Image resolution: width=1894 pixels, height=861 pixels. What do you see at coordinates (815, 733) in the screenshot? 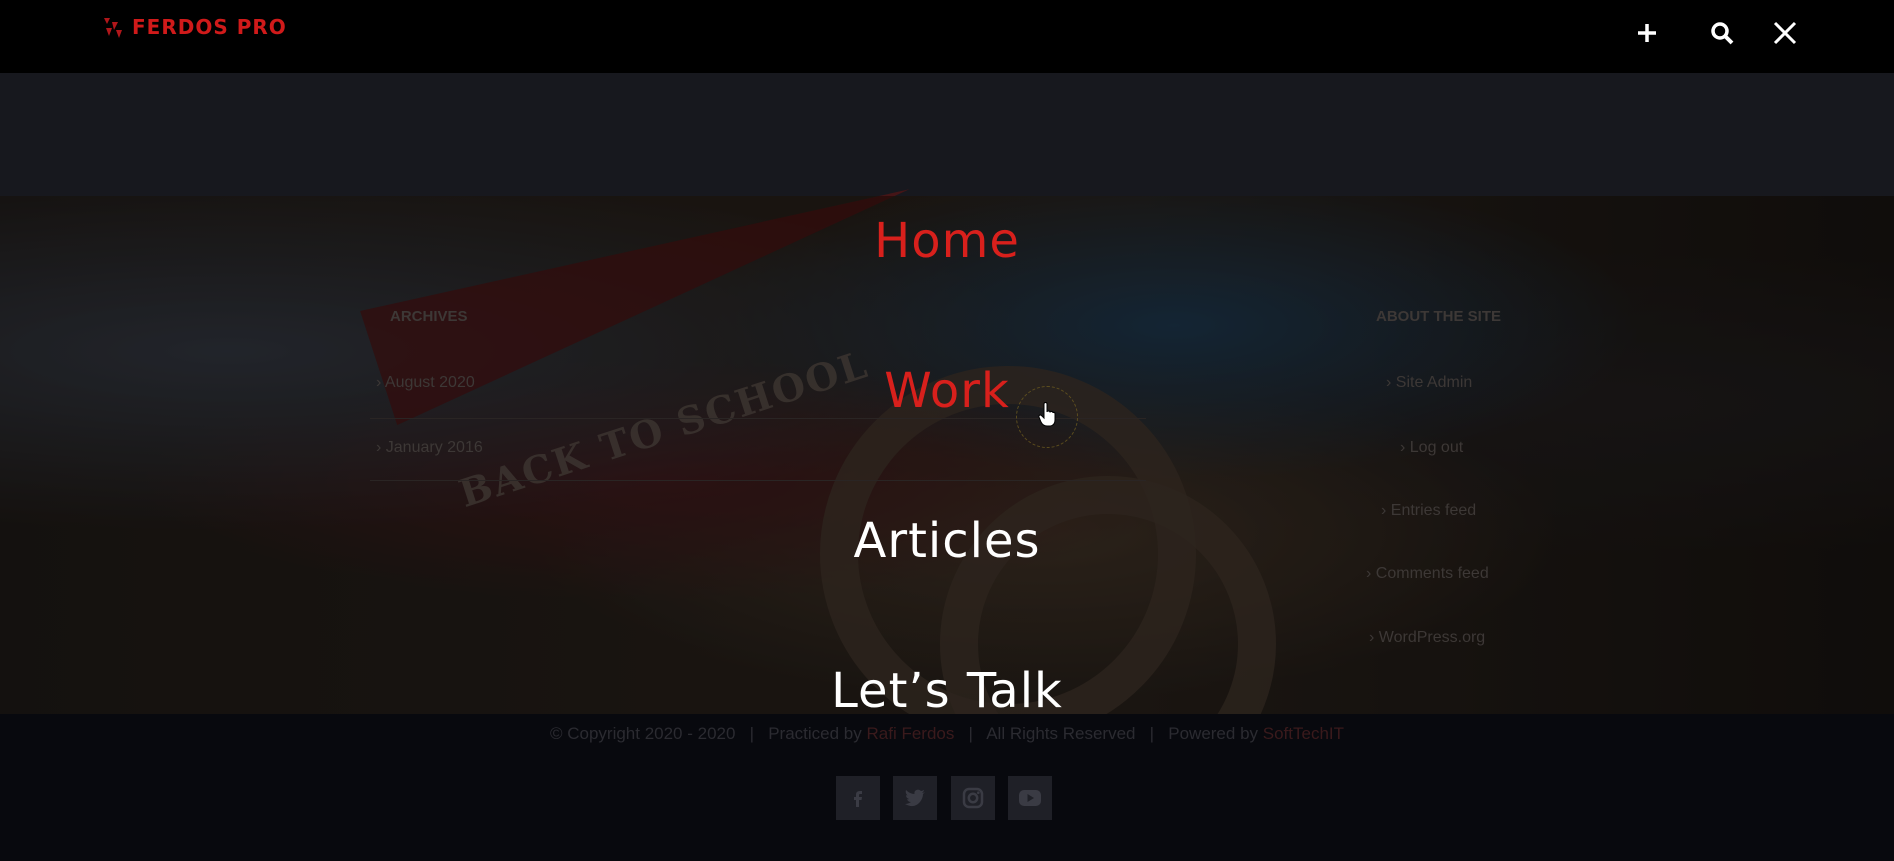
I see `practiced-by-label: Practiced by` at bounding box center [815, 733].